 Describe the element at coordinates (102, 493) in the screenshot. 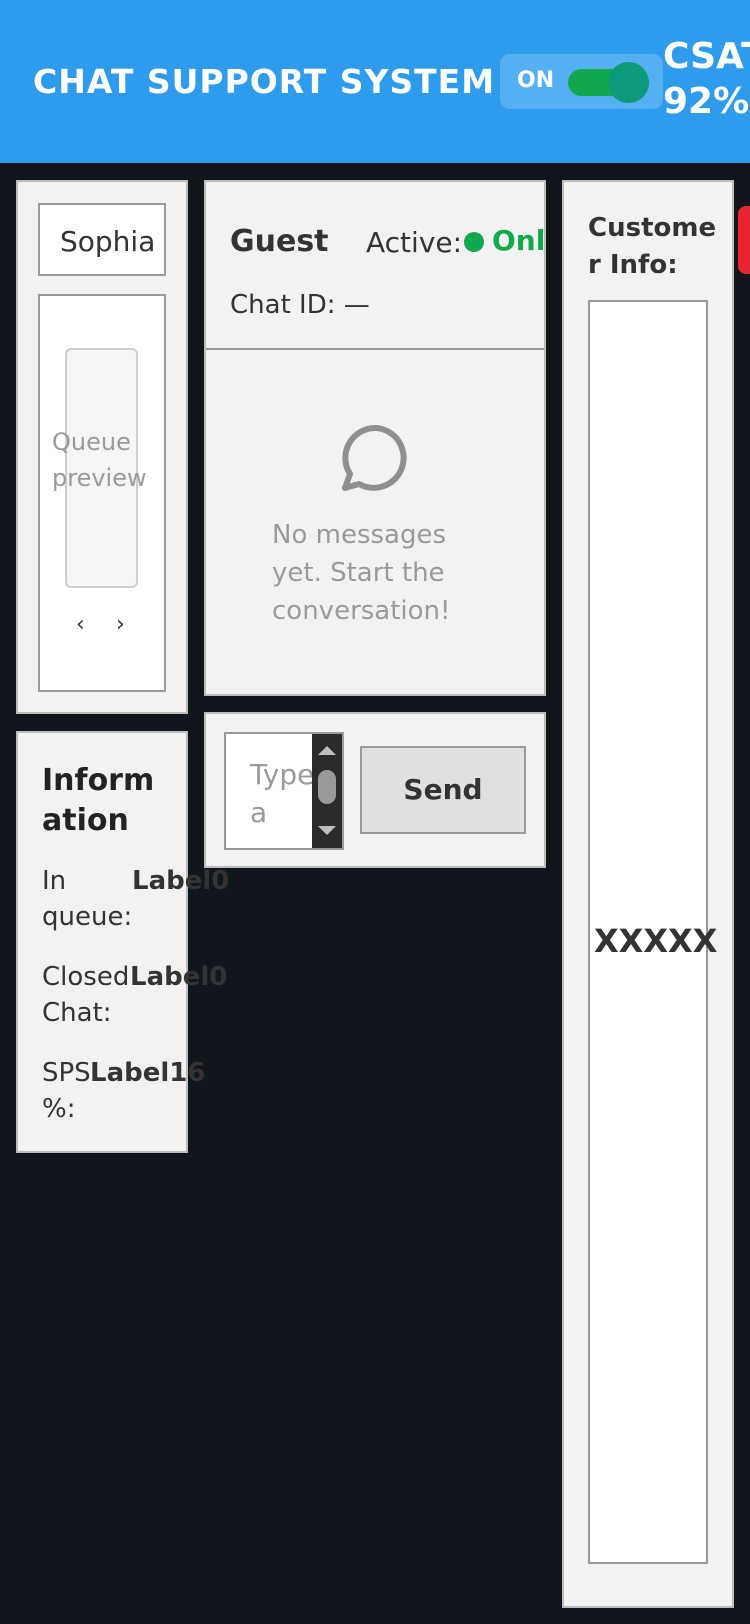

I see `queue-box: Queue preview ‹ ›` at that location.